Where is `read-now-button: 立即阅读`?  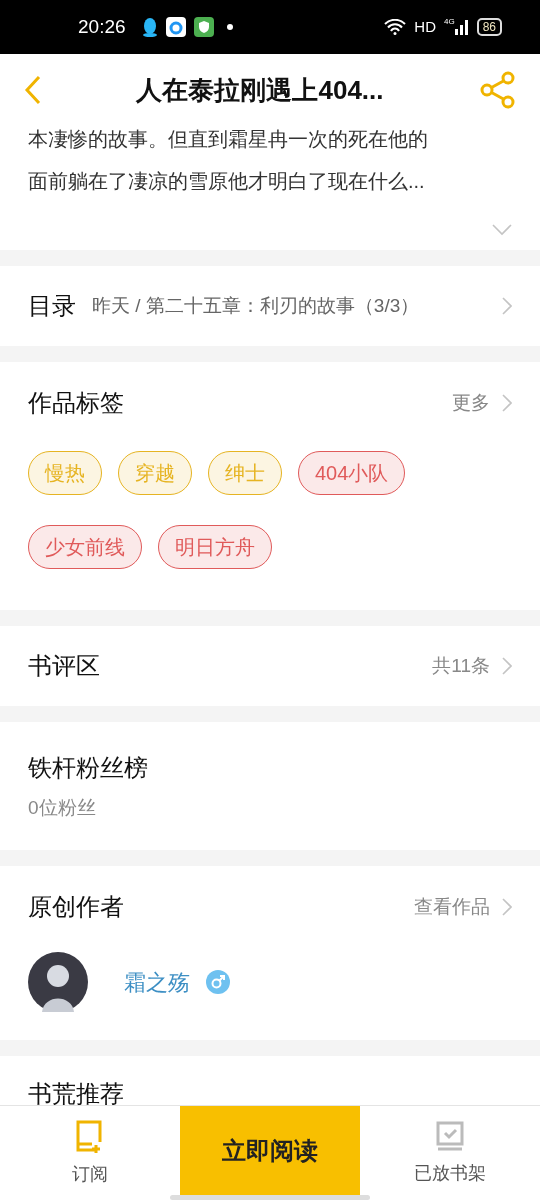 read-now-button: 立即阅读 is located at coordinates (270, 1150).